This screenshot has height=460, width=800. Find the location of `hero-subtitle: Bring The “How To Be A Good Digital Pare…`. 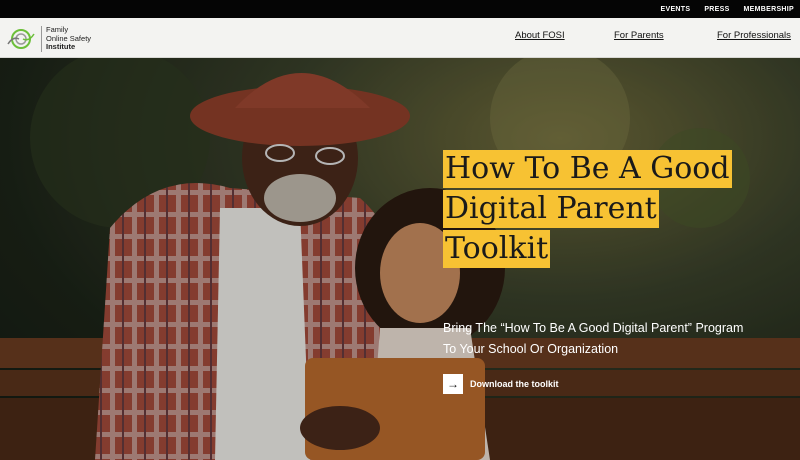

hero-subtitle: Bring The “How To Be A Good Digital Pare… is located at coordinates (608, 339).